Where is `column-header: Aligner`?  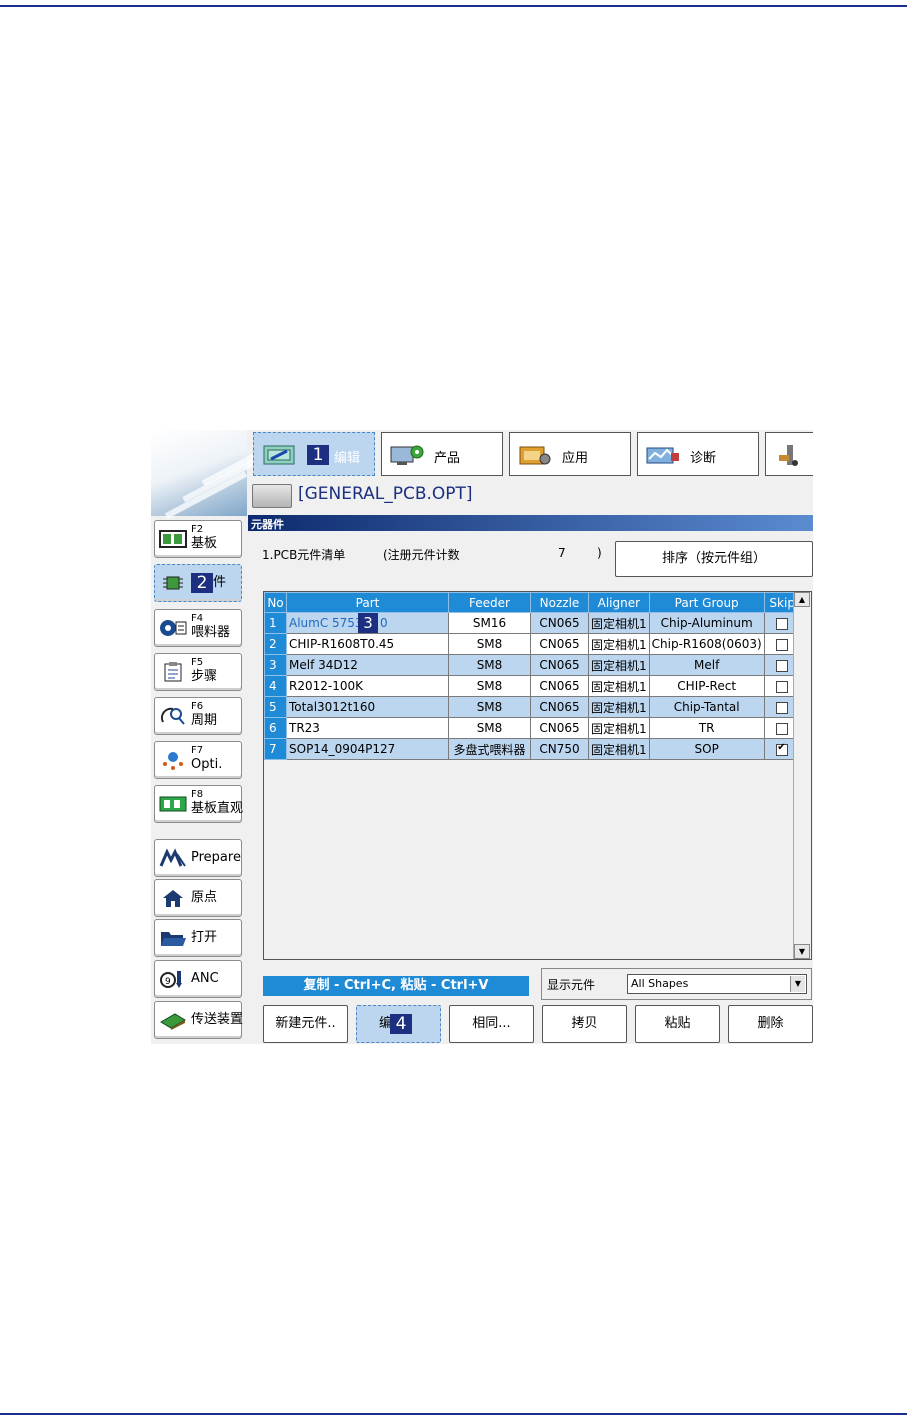
column-header: Aligner is located at coordinates (619, 602).